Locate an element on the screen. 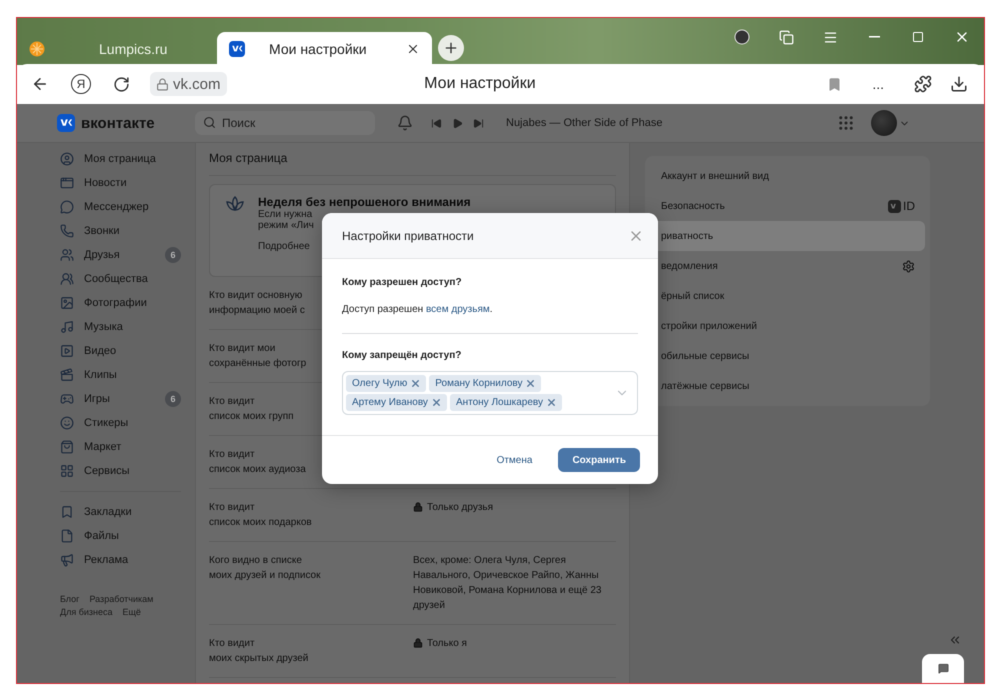  sidebar-item: Закладки is located at coordinates (117, 512).